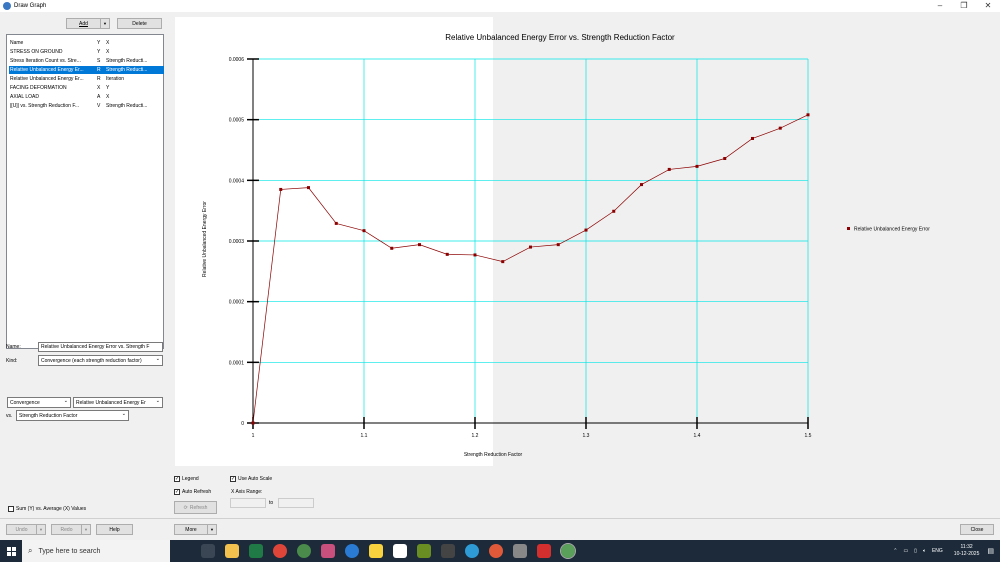 The width and height of the screenshot is (1000, 562). I want to click on row-y: X, so click(99, 88).